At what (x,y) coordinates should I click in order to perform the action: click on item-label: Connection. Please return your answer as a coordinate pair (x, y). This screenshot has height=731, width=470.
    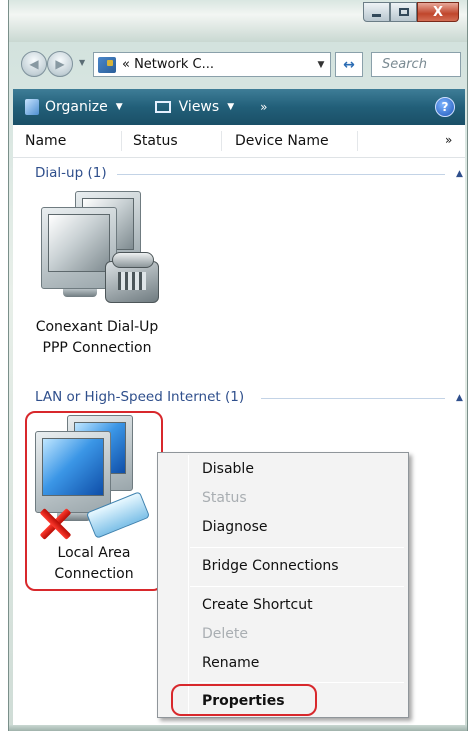
    Looking at the image, I should click on (94, 574).